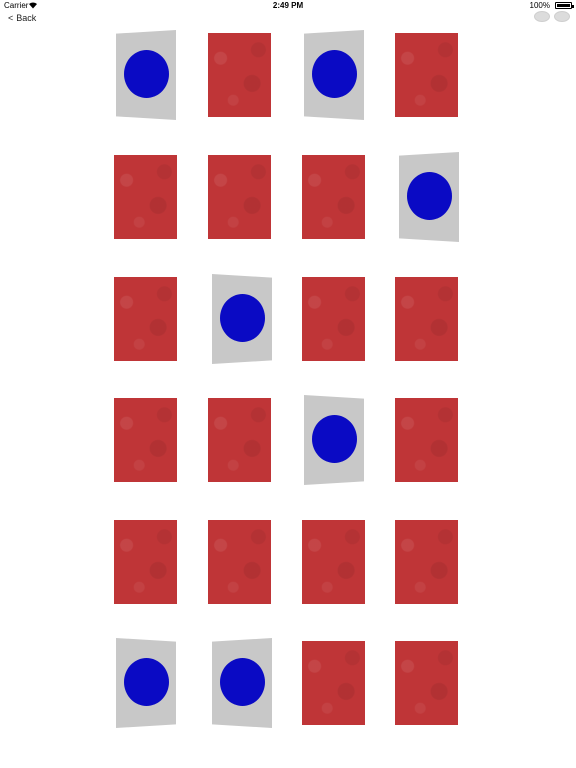  What do you see at coordinates (552, 16) in the screenshot?
I see `top-right-controls` at bounding box center [552, 16].